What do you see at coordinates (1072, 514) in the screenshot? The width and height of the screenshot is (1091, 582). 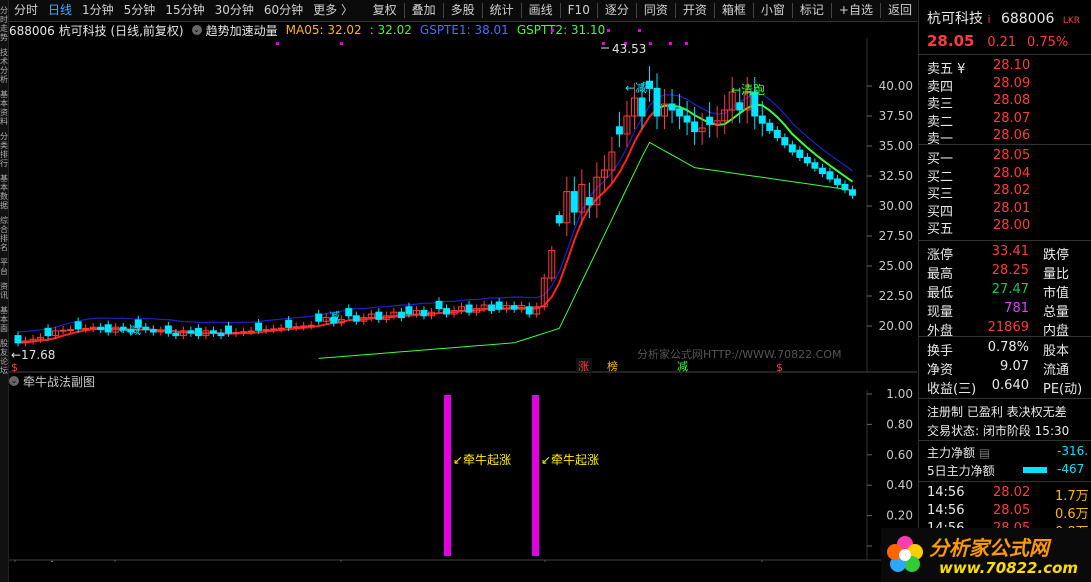 I see `tick-vol-1: 0.6万` at bounding box center [1072, 514].